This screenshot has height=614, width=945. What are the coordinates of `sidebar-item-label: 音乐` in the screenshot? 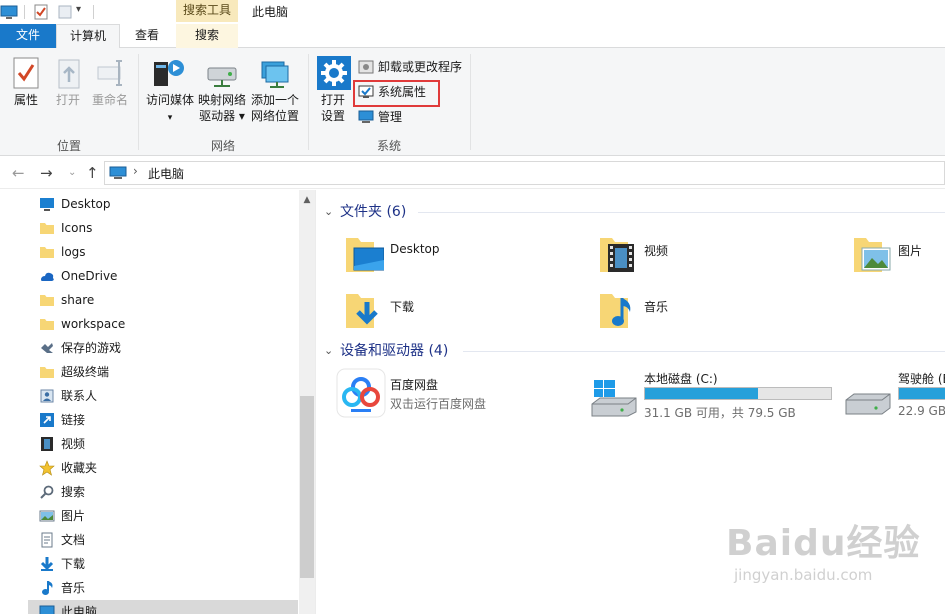 It's located at (73, 588).